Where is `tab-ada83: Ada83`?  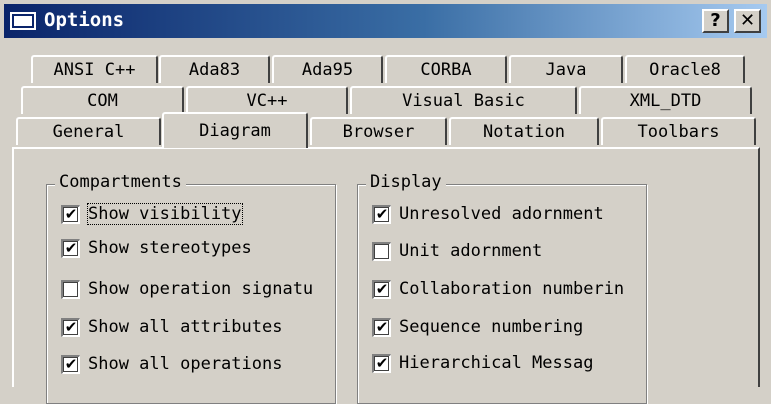 tab-ada83: Ada83 is located at coordinates (214, 69).